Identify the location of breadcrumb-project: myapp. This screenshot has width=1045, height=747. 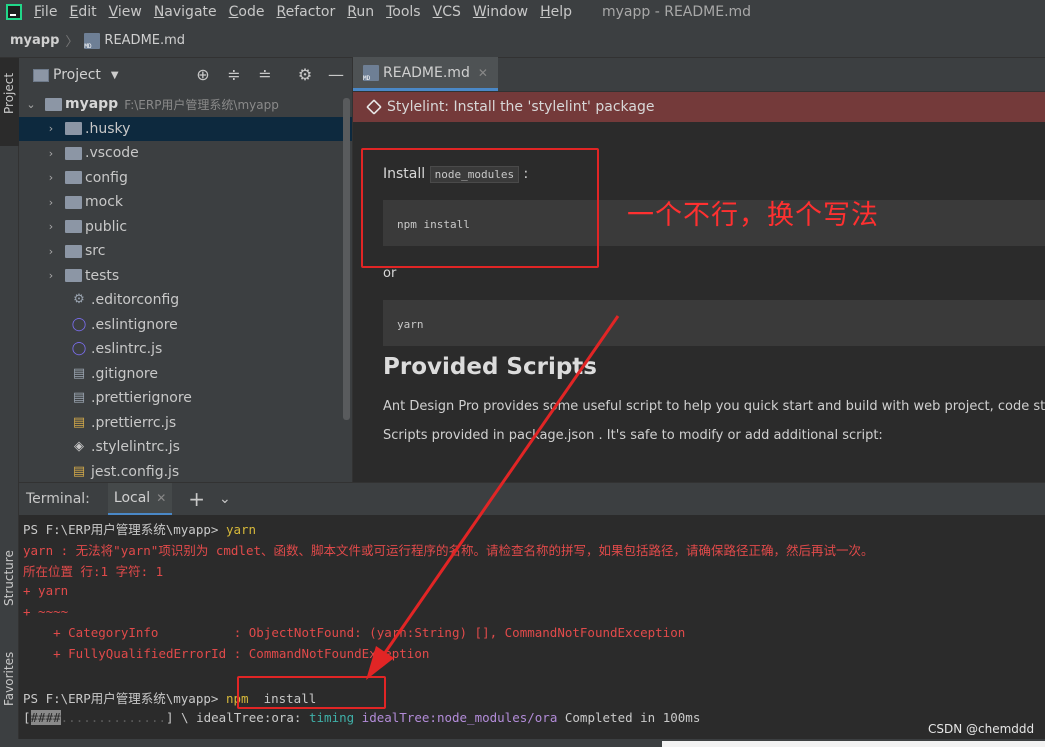
(34, 40).